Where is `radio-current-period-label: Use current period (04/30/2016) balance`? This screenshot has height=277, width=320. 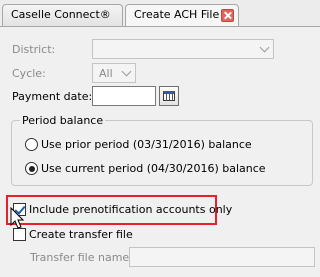 radio-current-period-label: Use current period (04/30/2016) balance is located at coordinates (153, 168).